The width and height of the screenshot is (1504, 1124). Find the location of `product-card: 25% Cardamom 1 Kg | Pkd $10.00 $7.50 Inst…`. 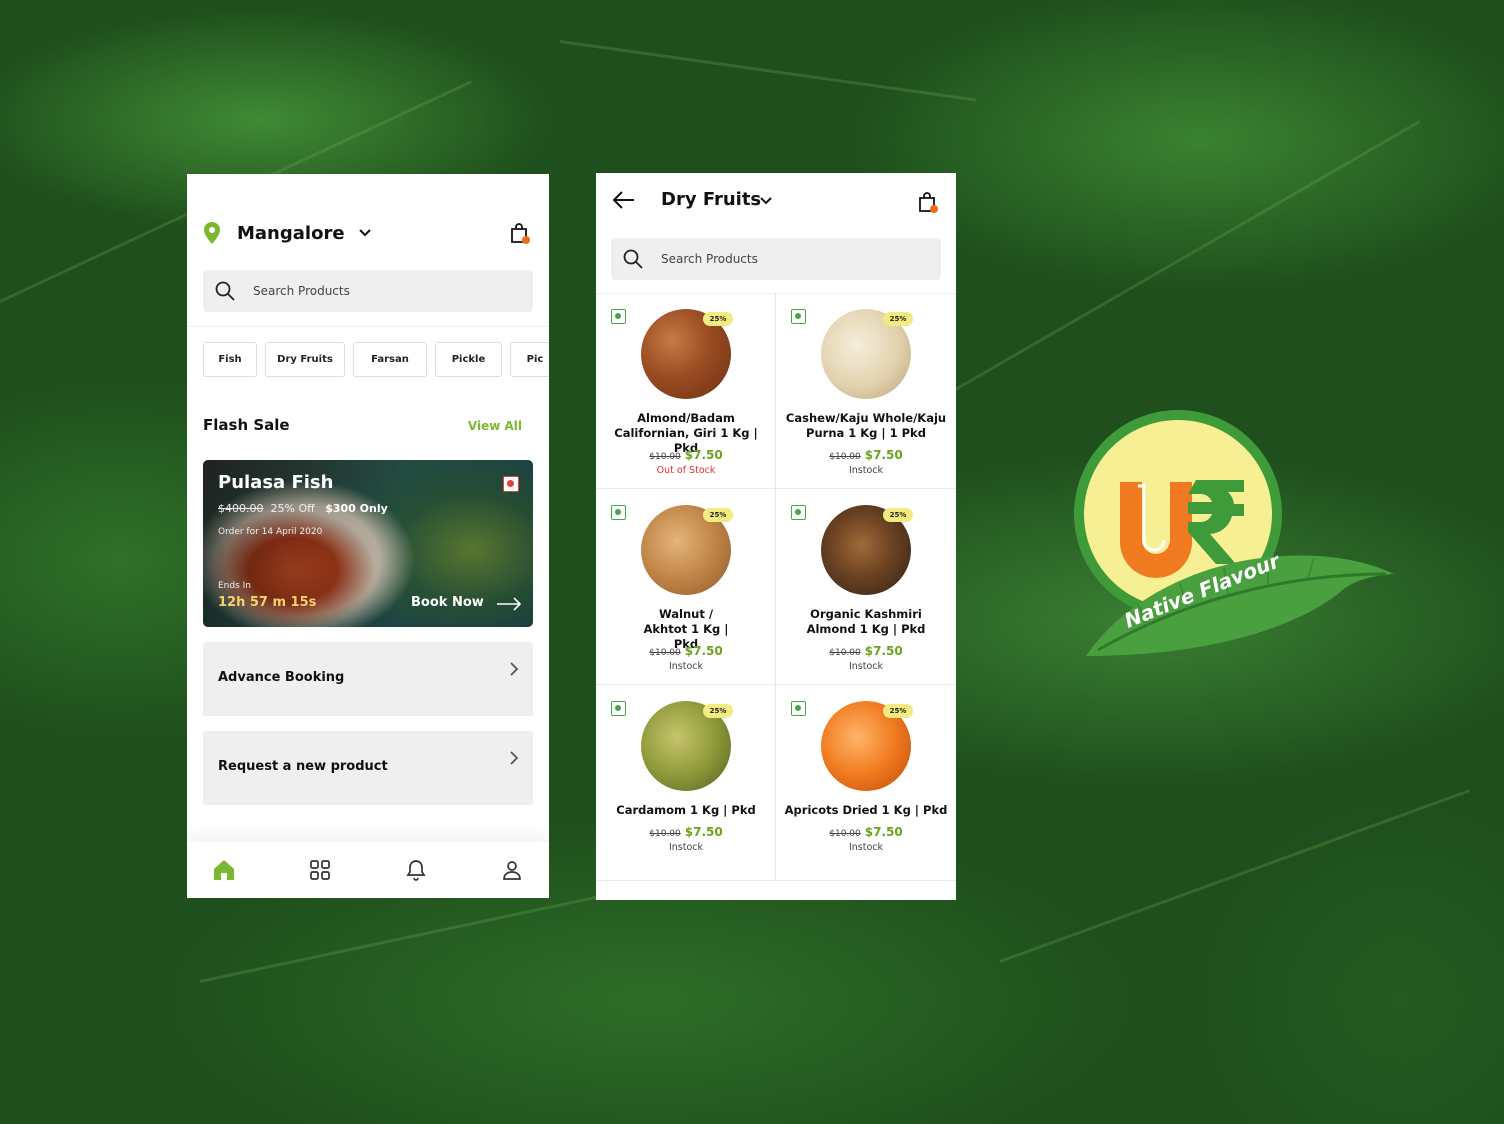

product-card: 25% Cardamom 1 Kg | Pkd $10.00 $7.50 Inst… is located at coordinates (686, 783).